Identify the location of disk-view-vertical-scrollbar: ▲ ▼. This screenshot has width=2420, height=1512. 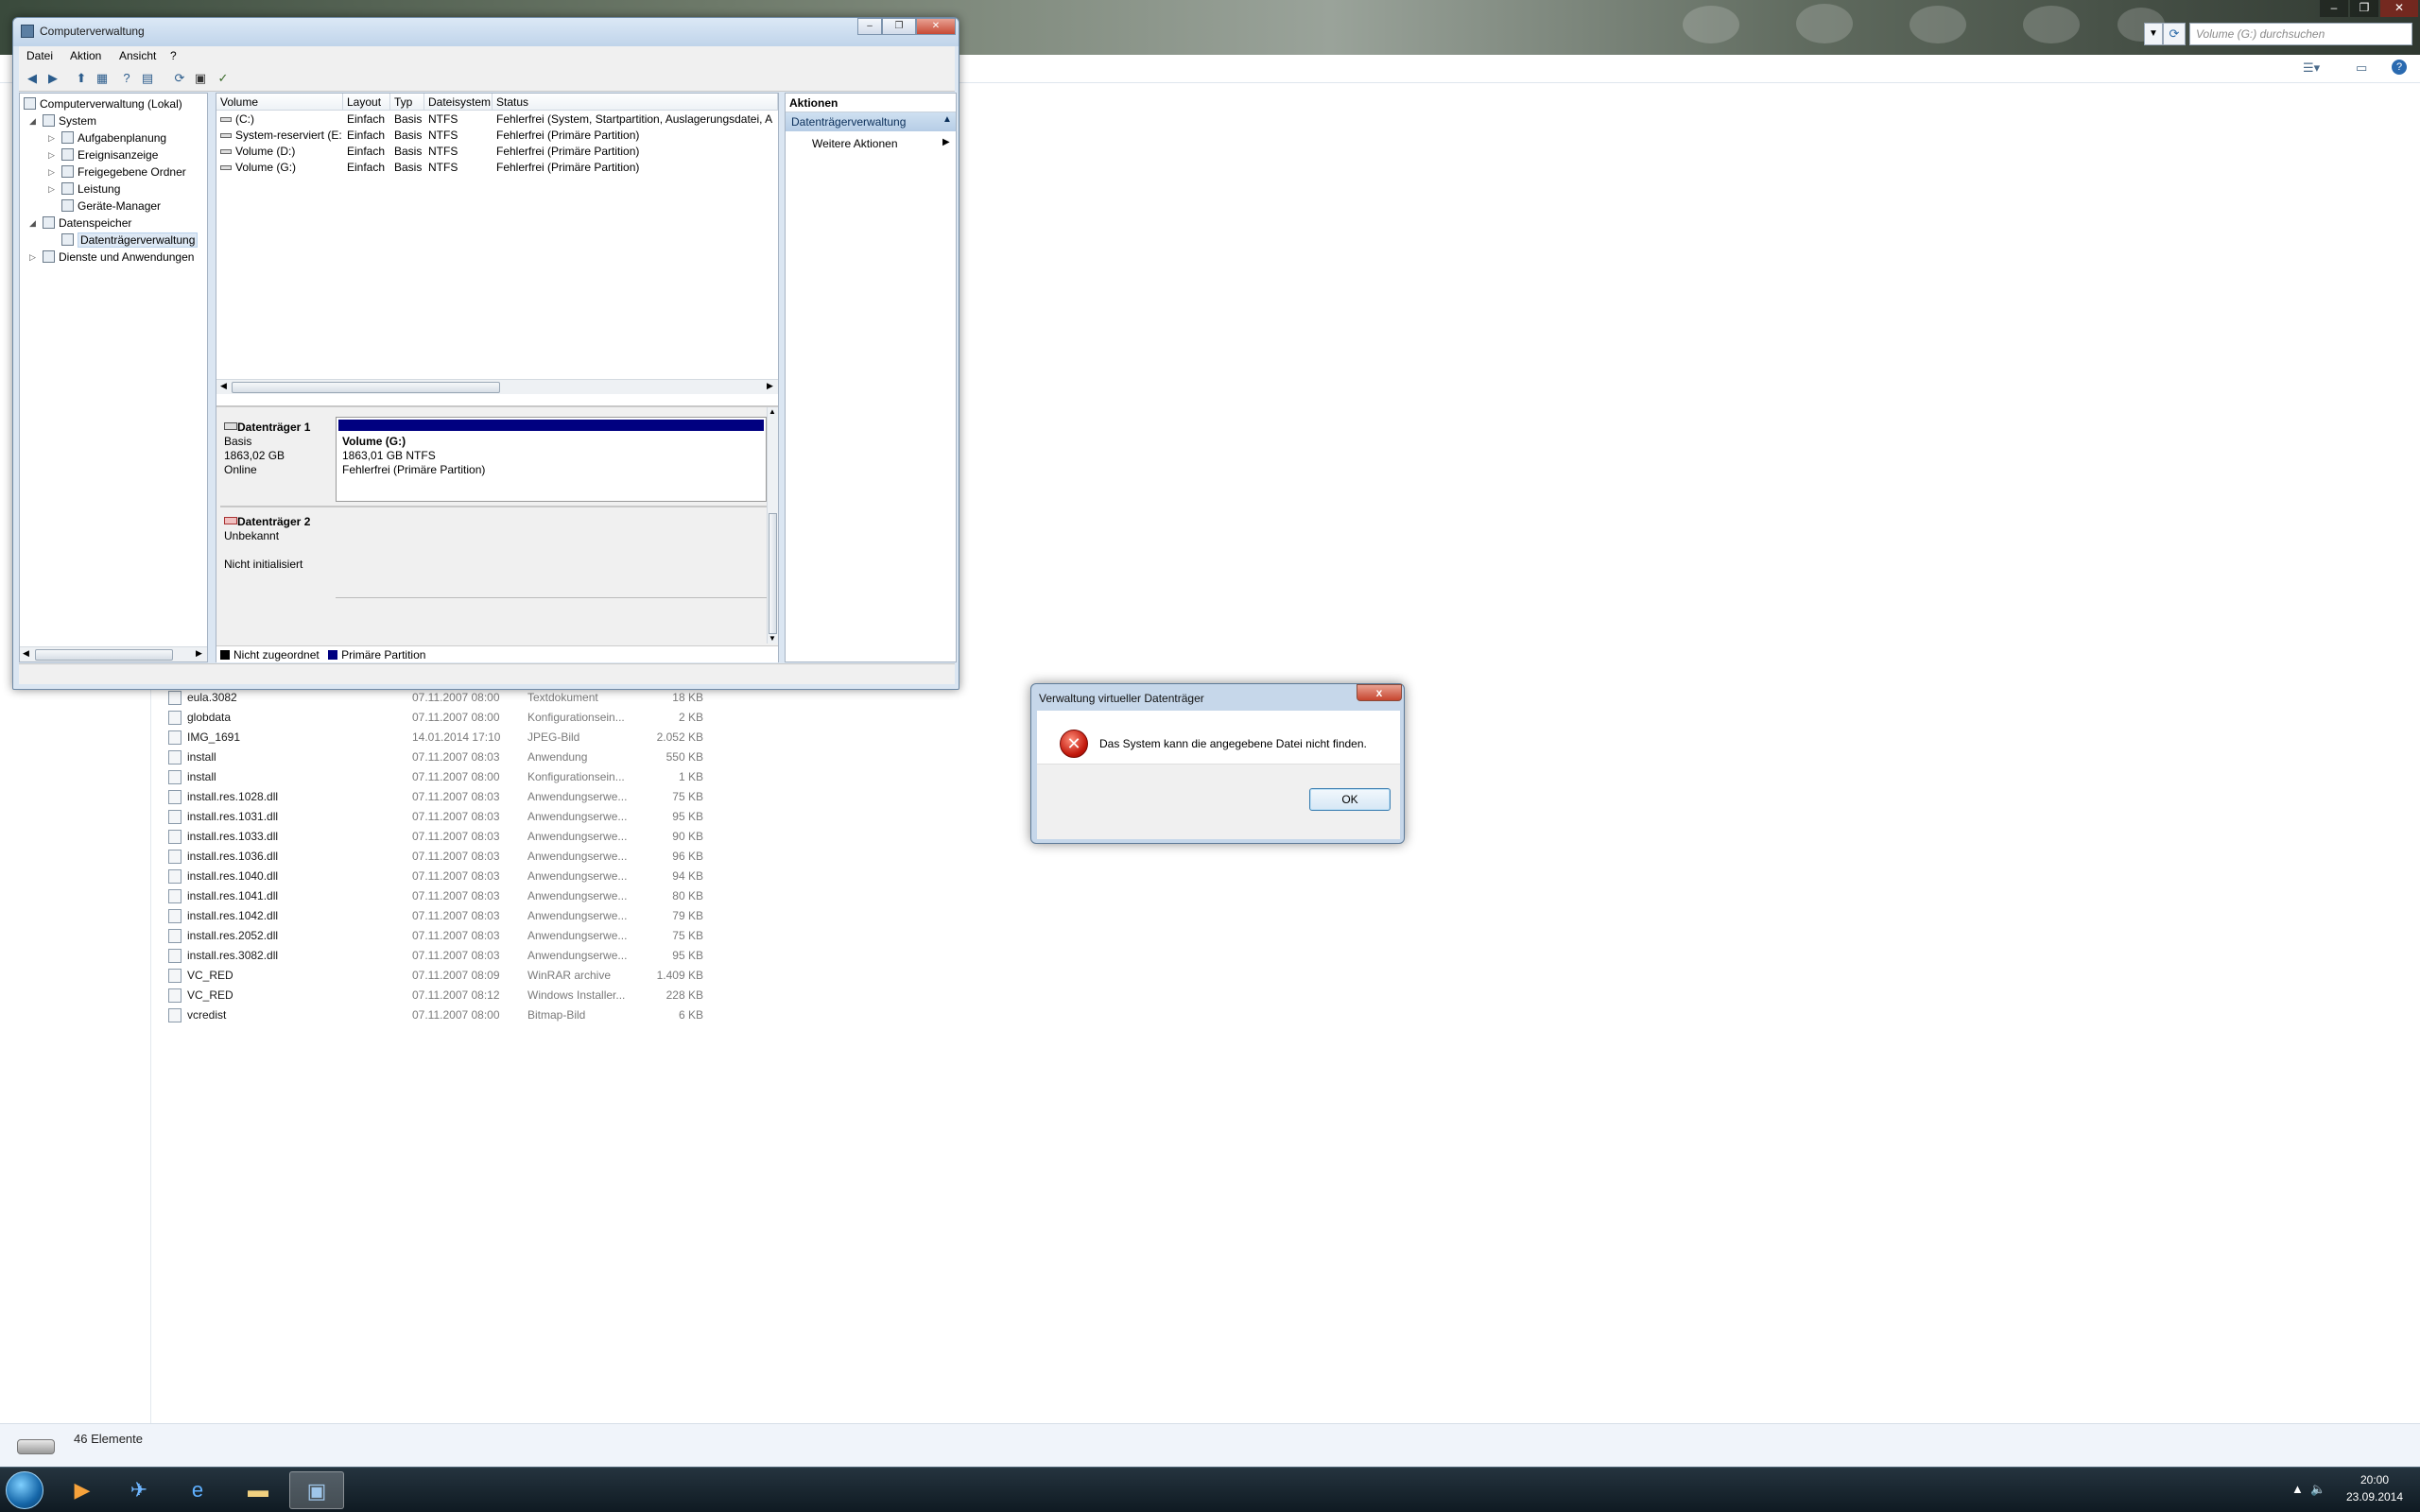
(772, 525).